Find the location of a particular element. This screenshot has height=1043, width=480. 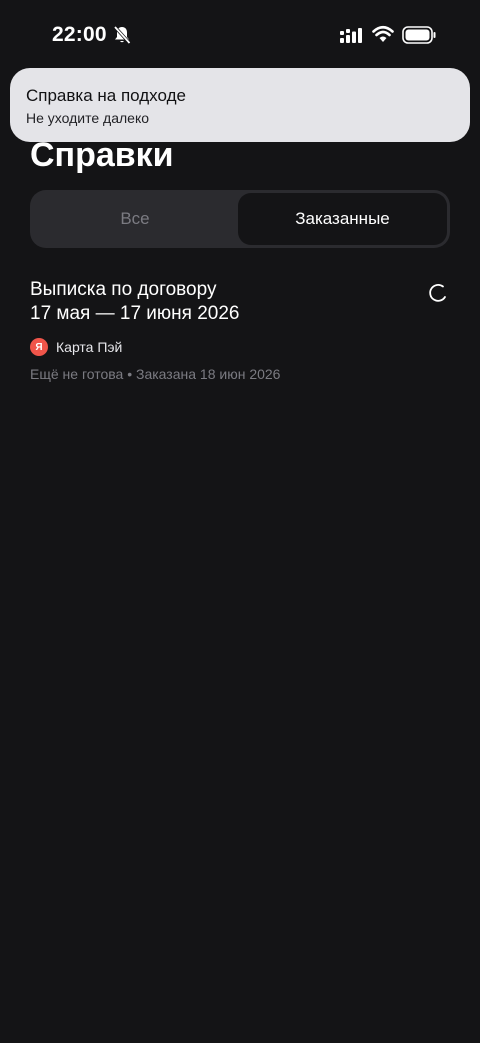

tab-all: Все is located at coordinates (135, 219).